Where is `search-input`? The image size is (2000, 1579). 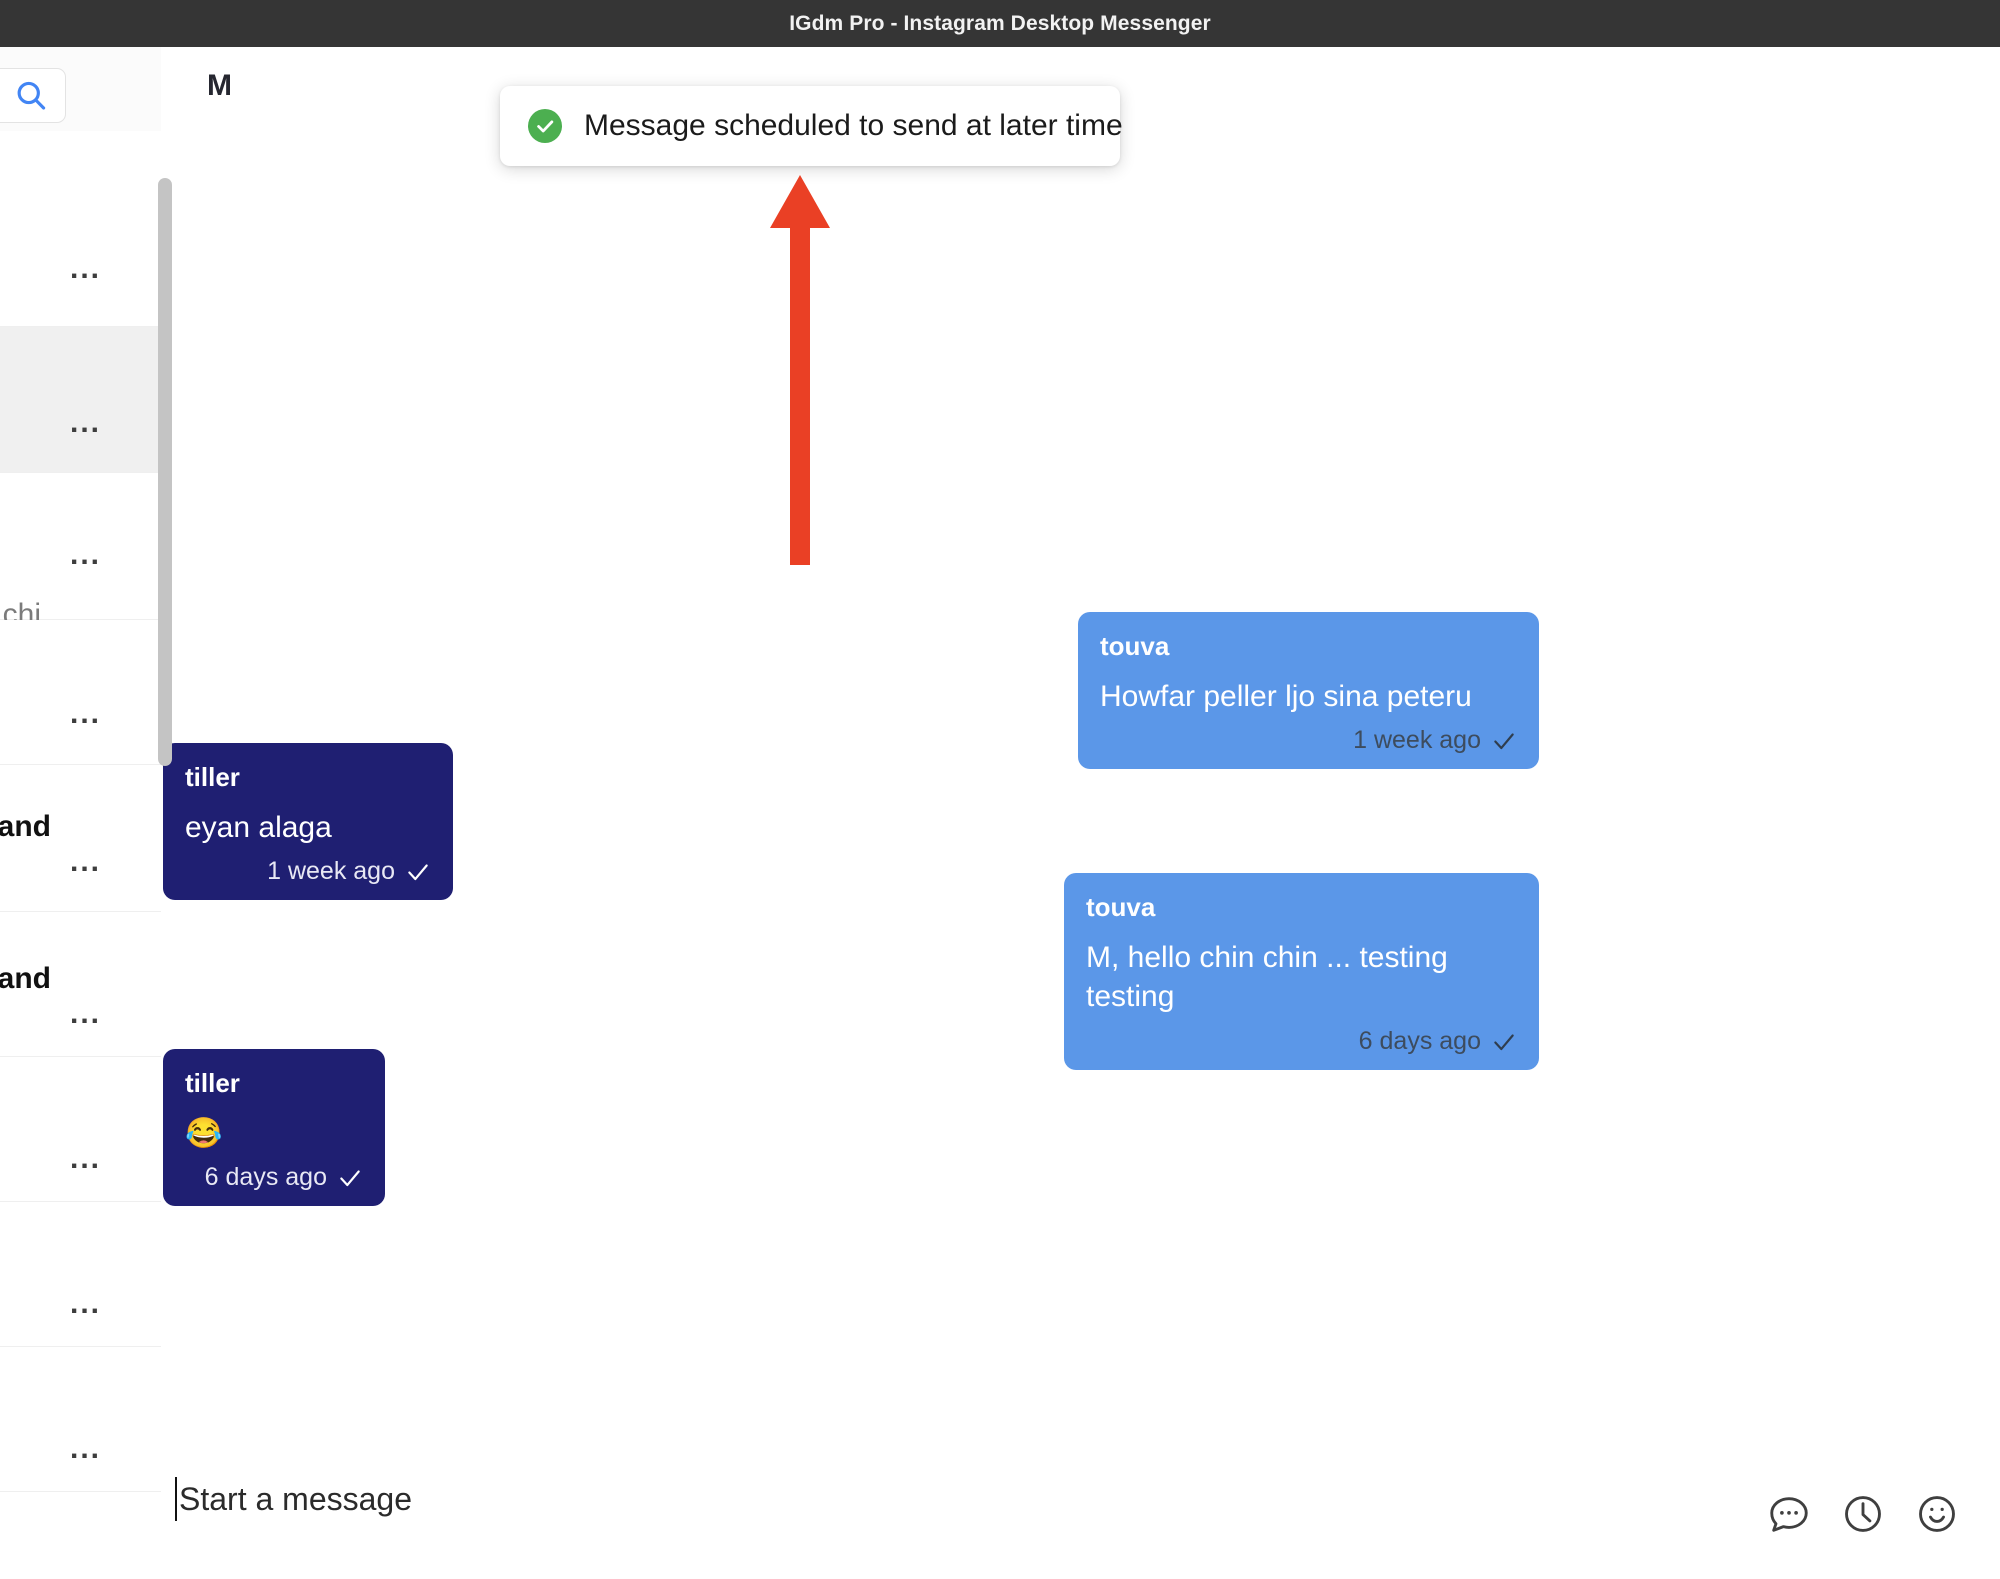
search-input is located at coordinates (33, 95).